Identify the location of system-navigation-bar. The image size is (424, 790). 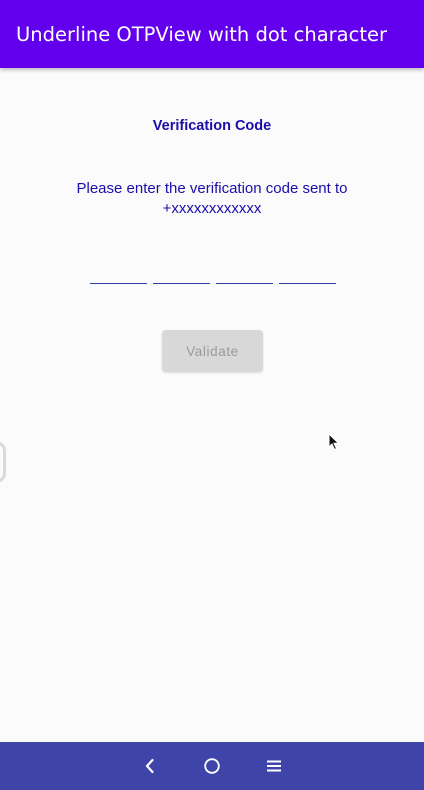
(212, 766).